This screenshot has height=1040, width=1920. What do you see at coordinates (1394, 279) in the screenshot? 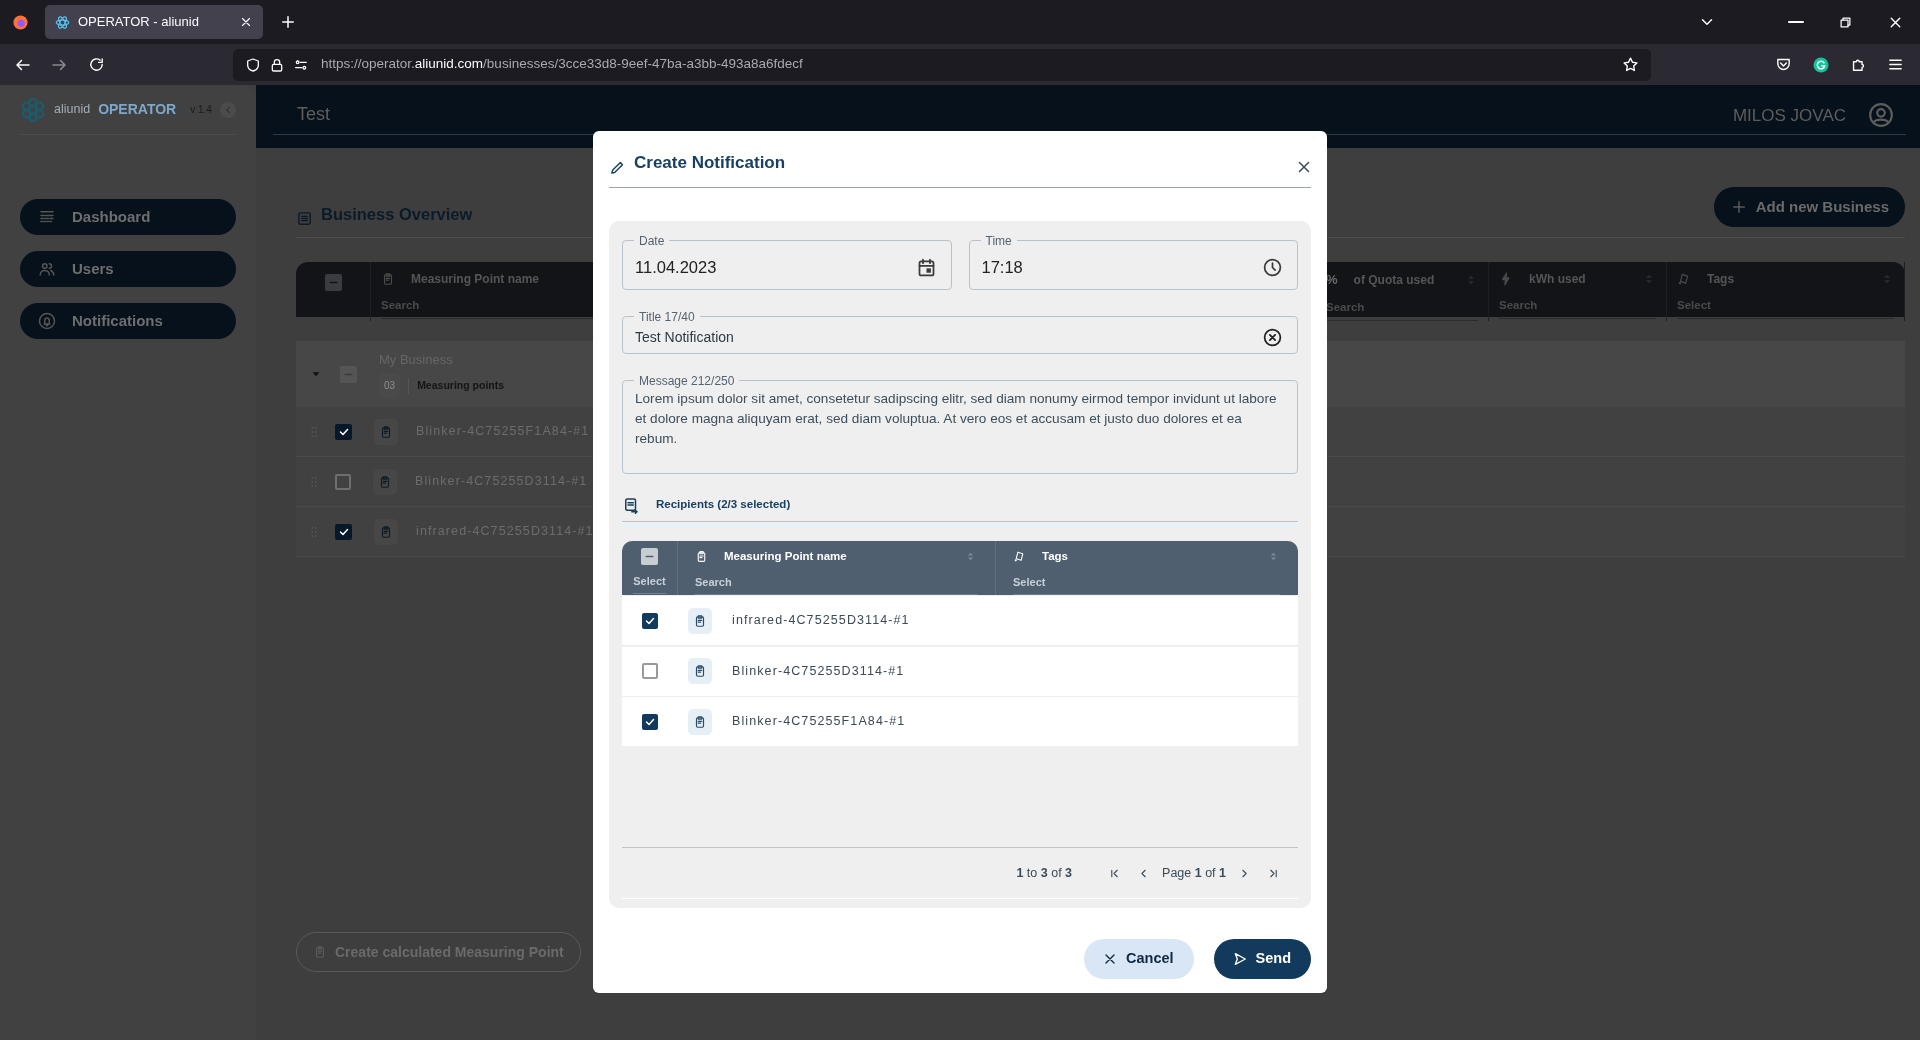
I see `column-header: of Quota used` at bounding box center [1394, 279].